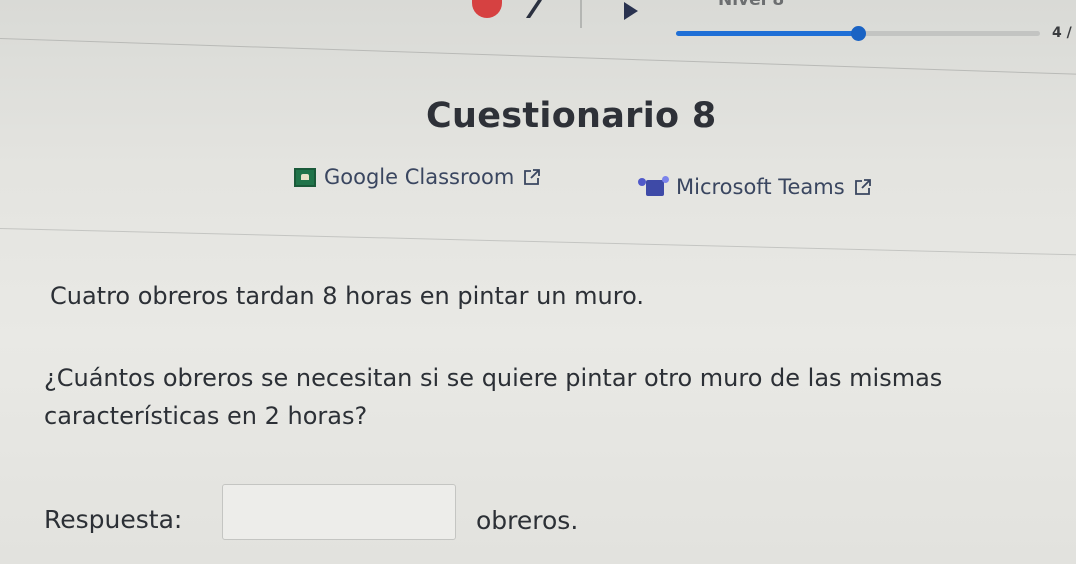  I want to click on top-toolbar: Nivel 8 4 /, so click(538, 22).